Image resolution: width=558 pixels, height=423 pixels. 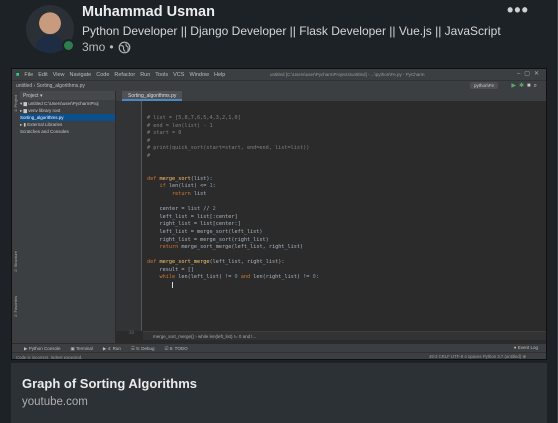 I want to click on side-tool-project: 1: Project, so click(x=15, y=103).